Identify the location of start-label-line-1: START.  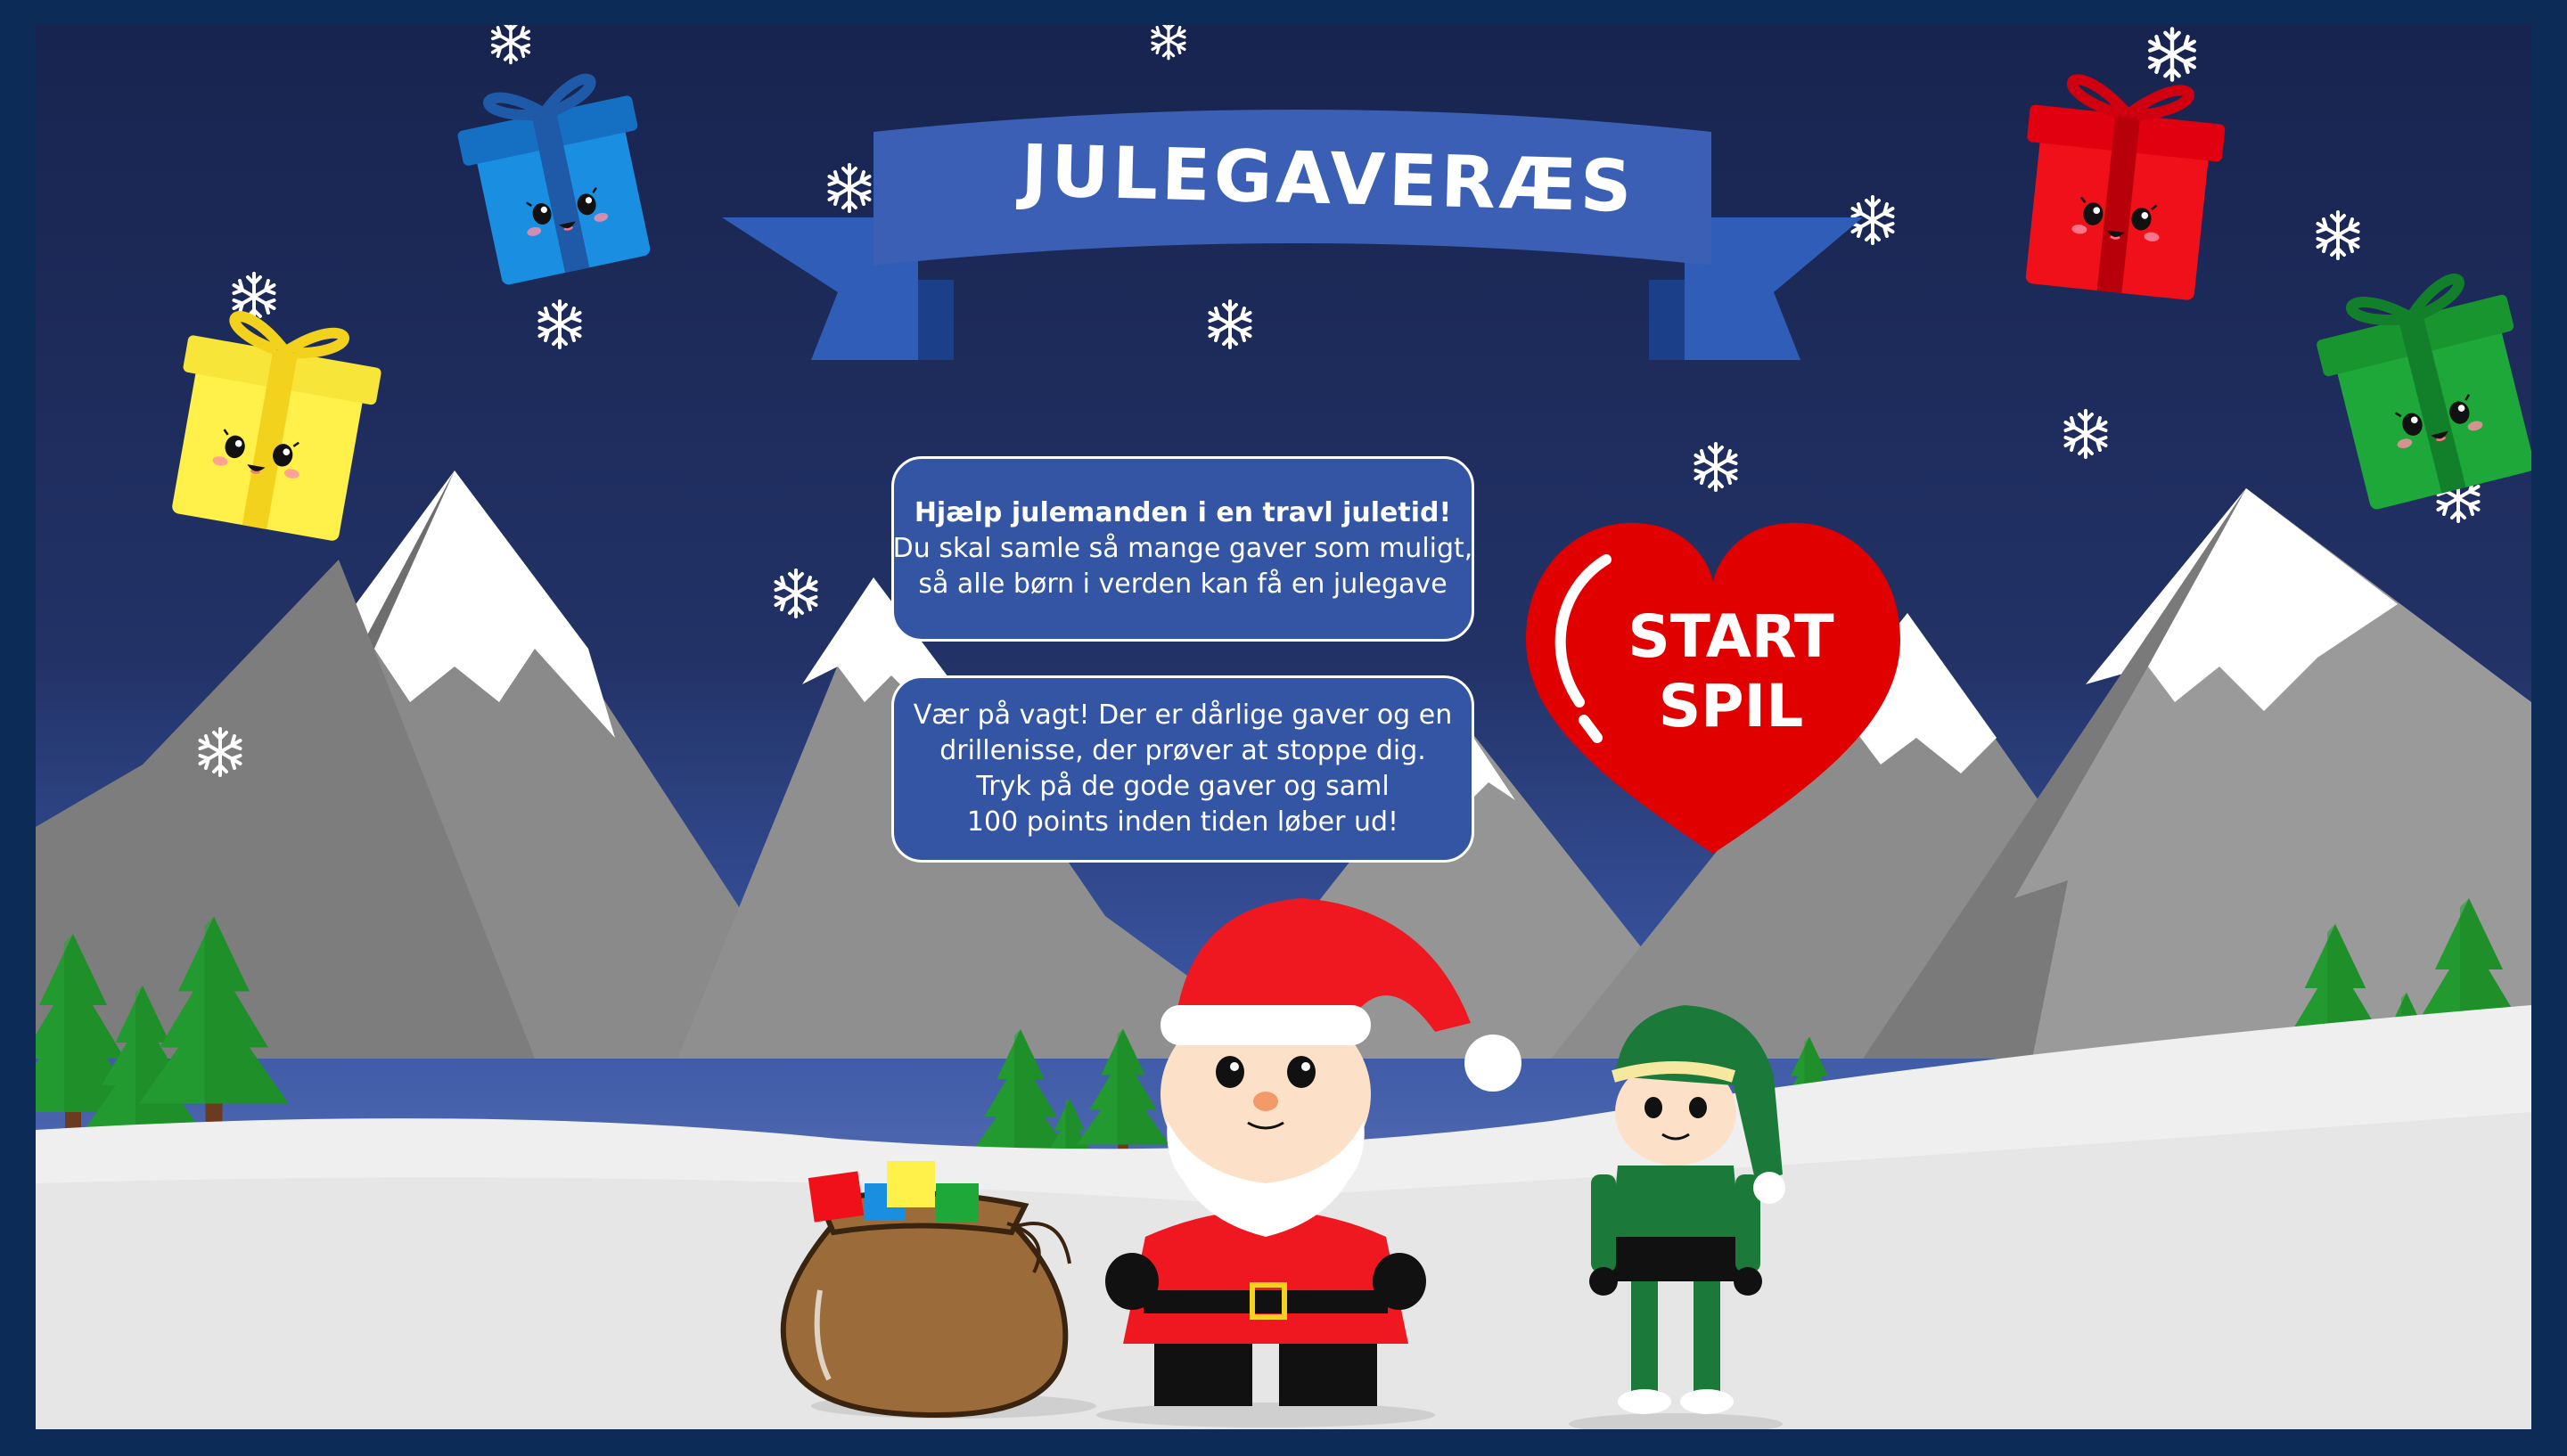
(1731, 636).